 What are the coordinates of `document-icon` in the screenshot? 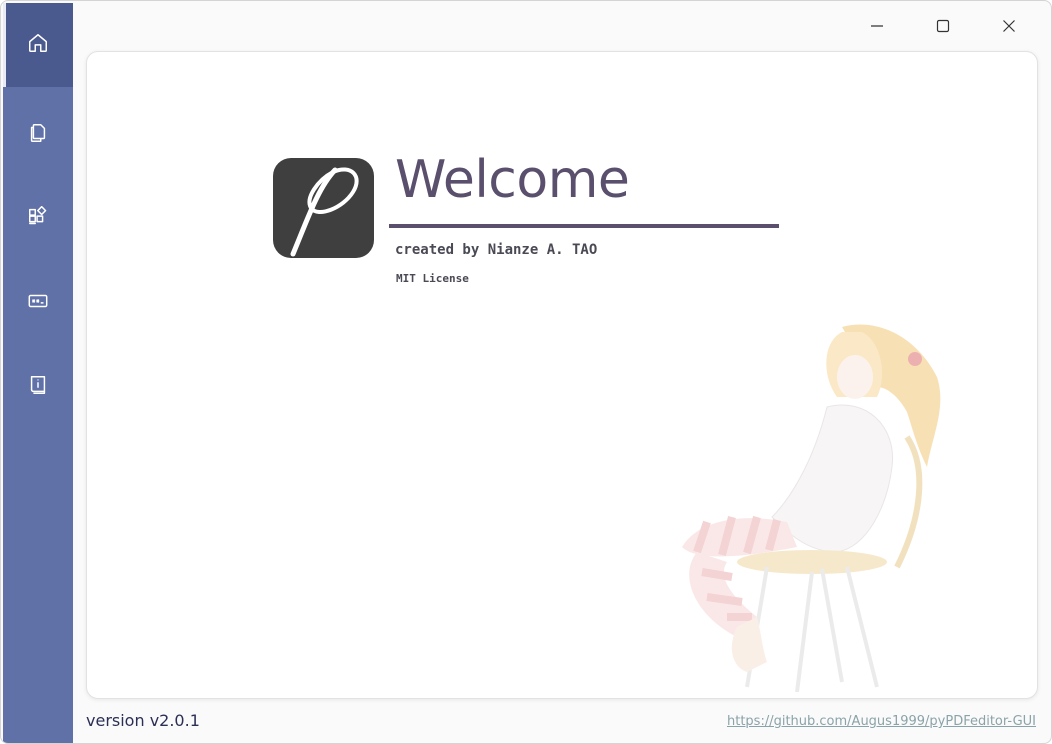 It's located at (38, 135).